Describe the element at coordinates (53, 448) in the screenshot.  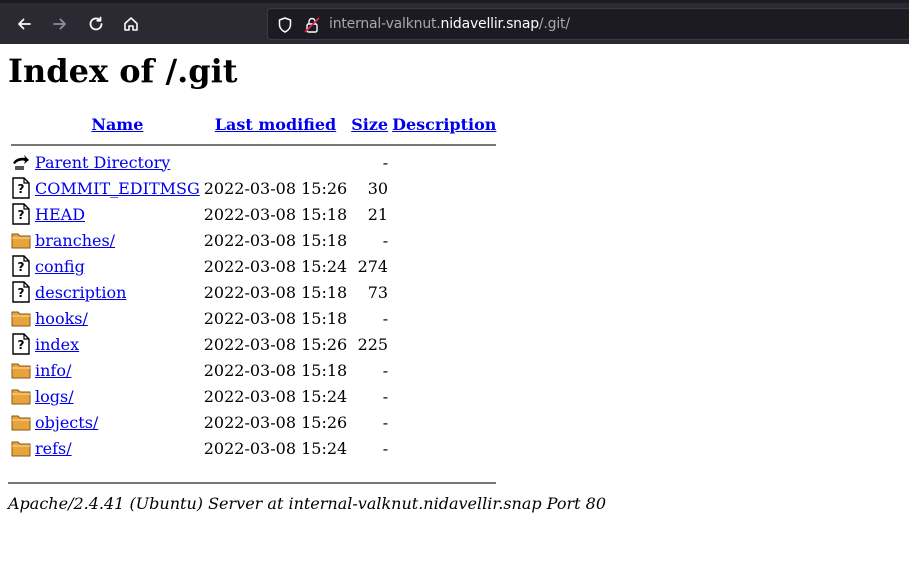
I see `entry-link: refs/` at that location.